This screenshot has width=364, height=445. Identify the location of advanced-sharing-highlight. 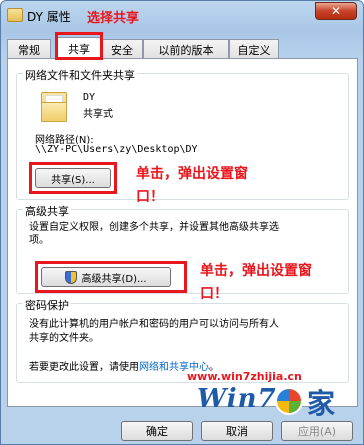
(111, 277).